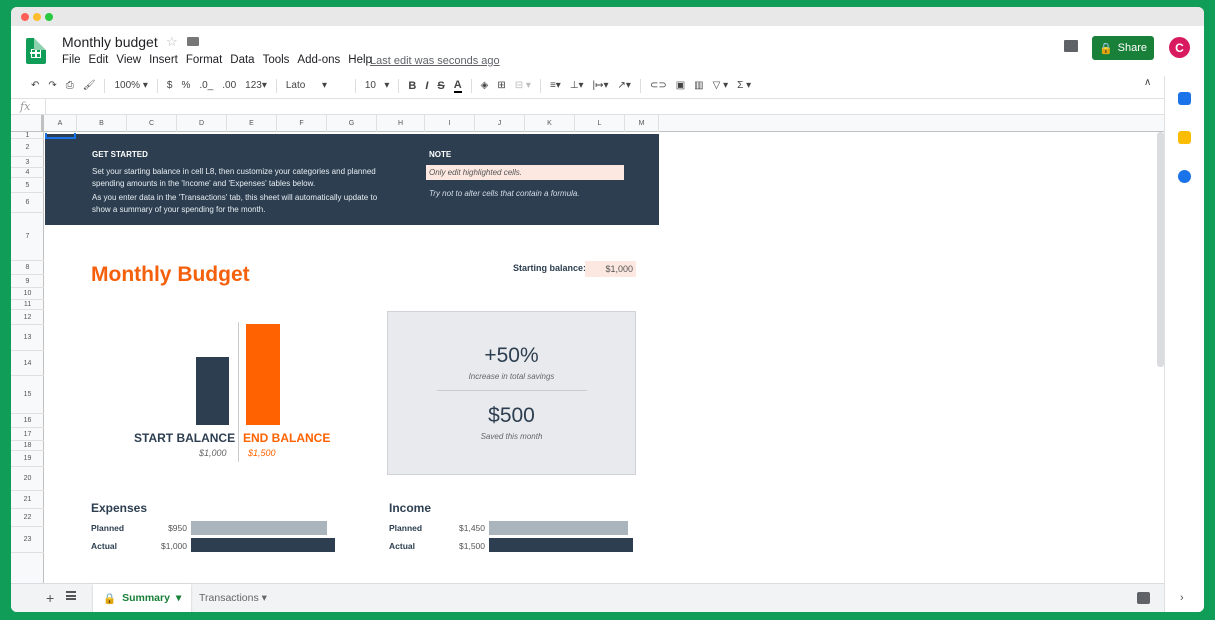 Image resolution: width=1215 pixels, height=620 pixels. What do you see at coordinates (316, 85) in the screenshot?
I see `font-select: Lato ▾` at bounding box center [316, 85].